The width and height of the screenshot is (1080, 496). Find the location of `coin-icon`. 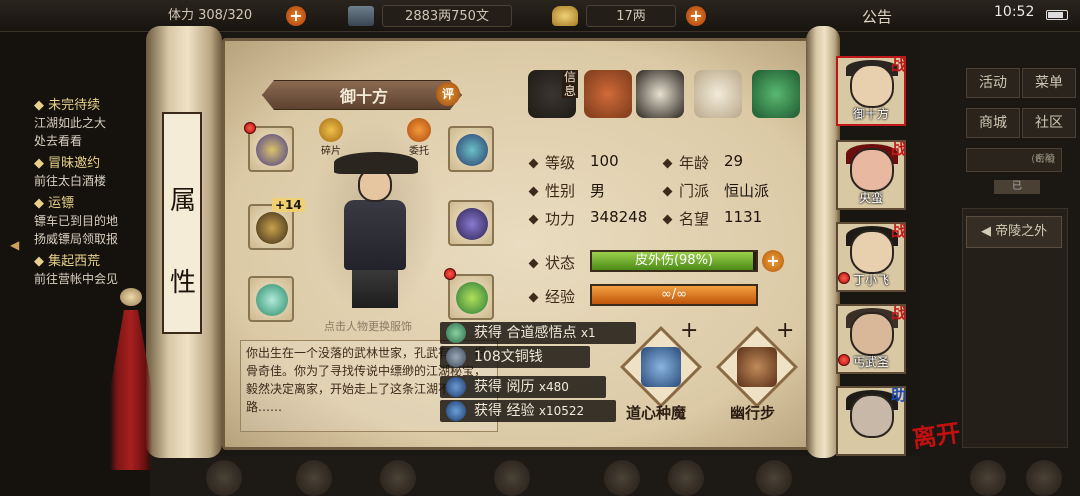

coin-icon is located at coordinates (456, 357).